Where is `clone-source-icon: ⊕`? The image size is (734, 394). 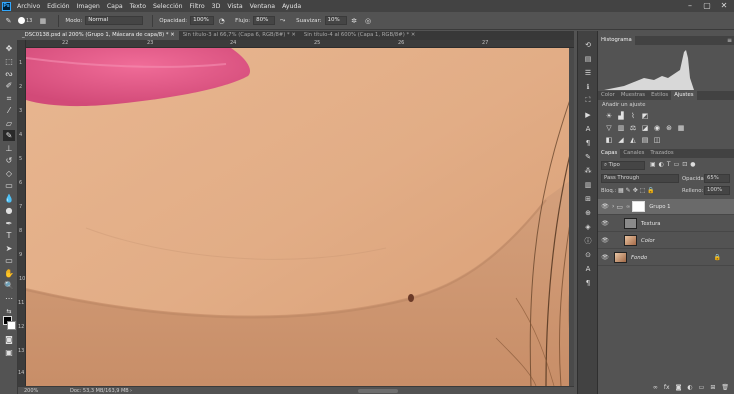 clone-source-icon: ⊕ is located at coordinates (588, 212).